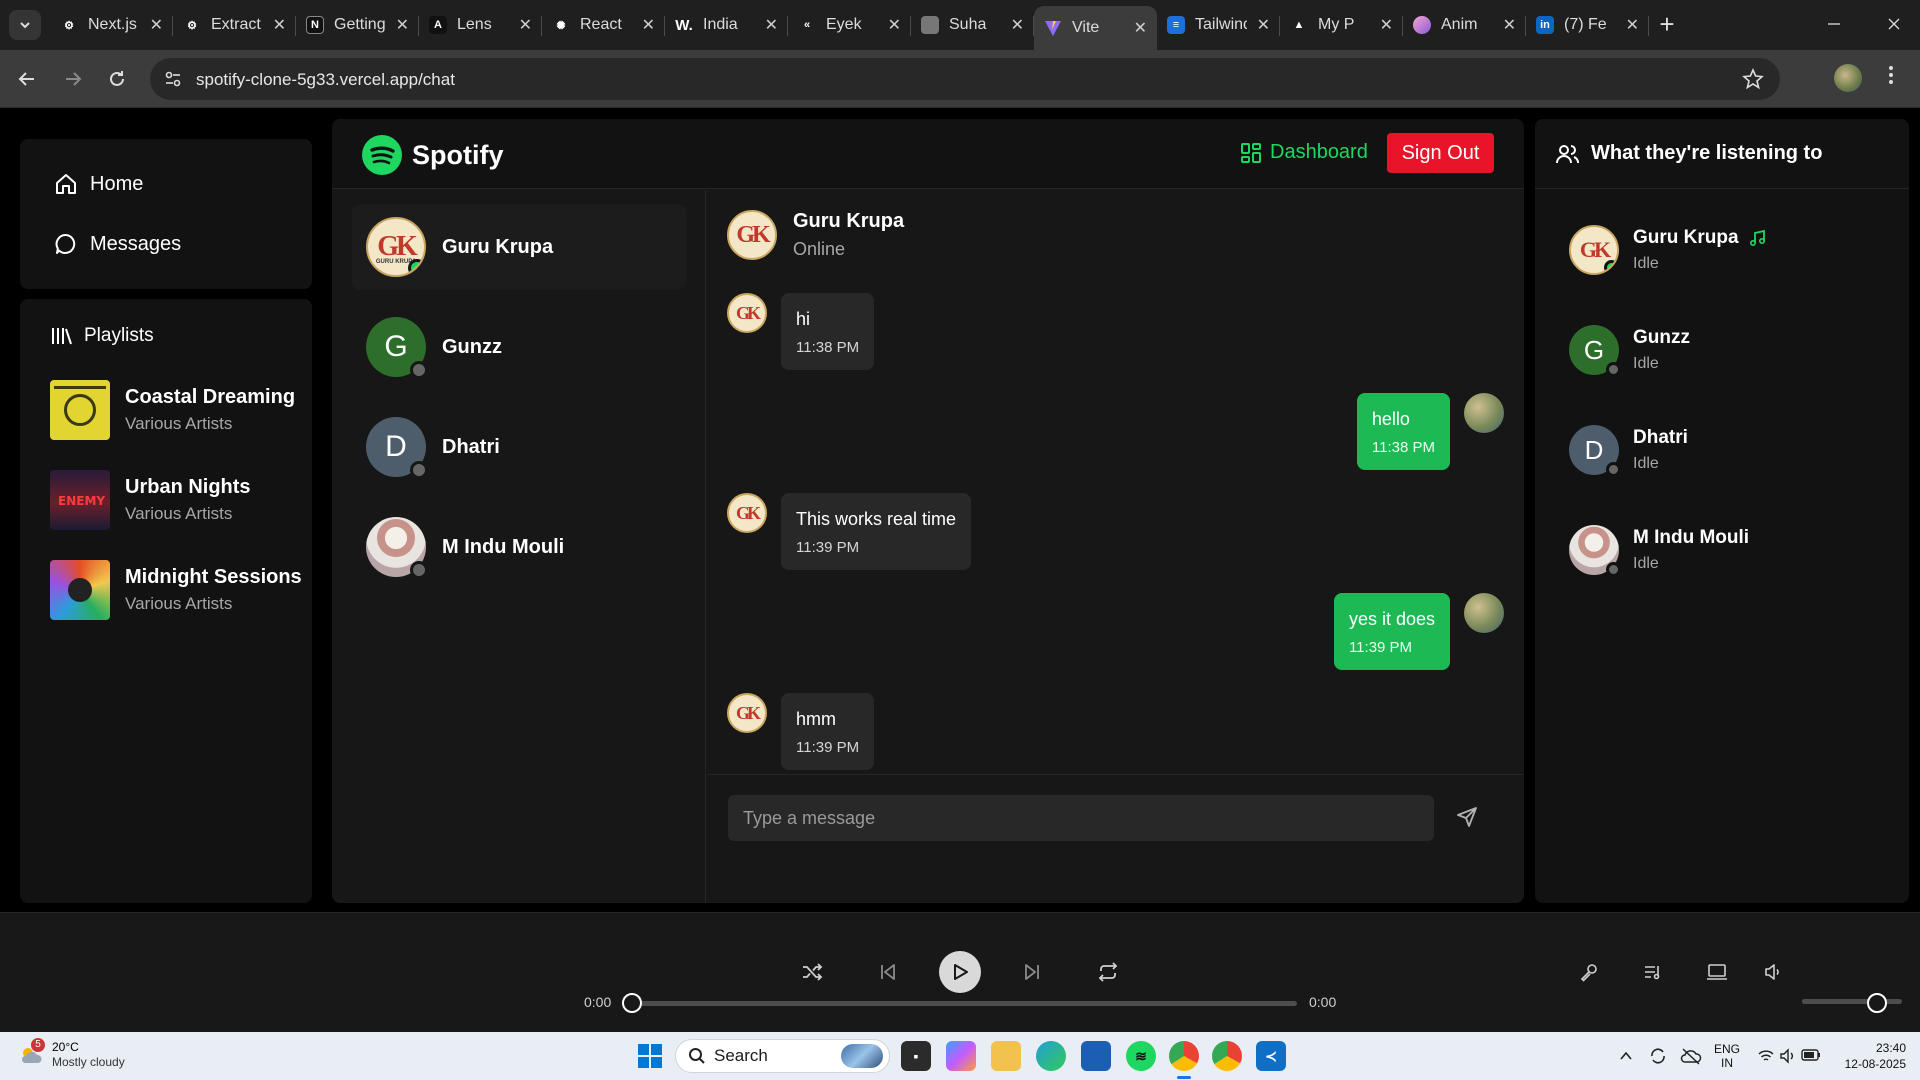 The height and width of the screenshot is (1080, 1920). I want to click on profile-avatar, so click(1848, 78).